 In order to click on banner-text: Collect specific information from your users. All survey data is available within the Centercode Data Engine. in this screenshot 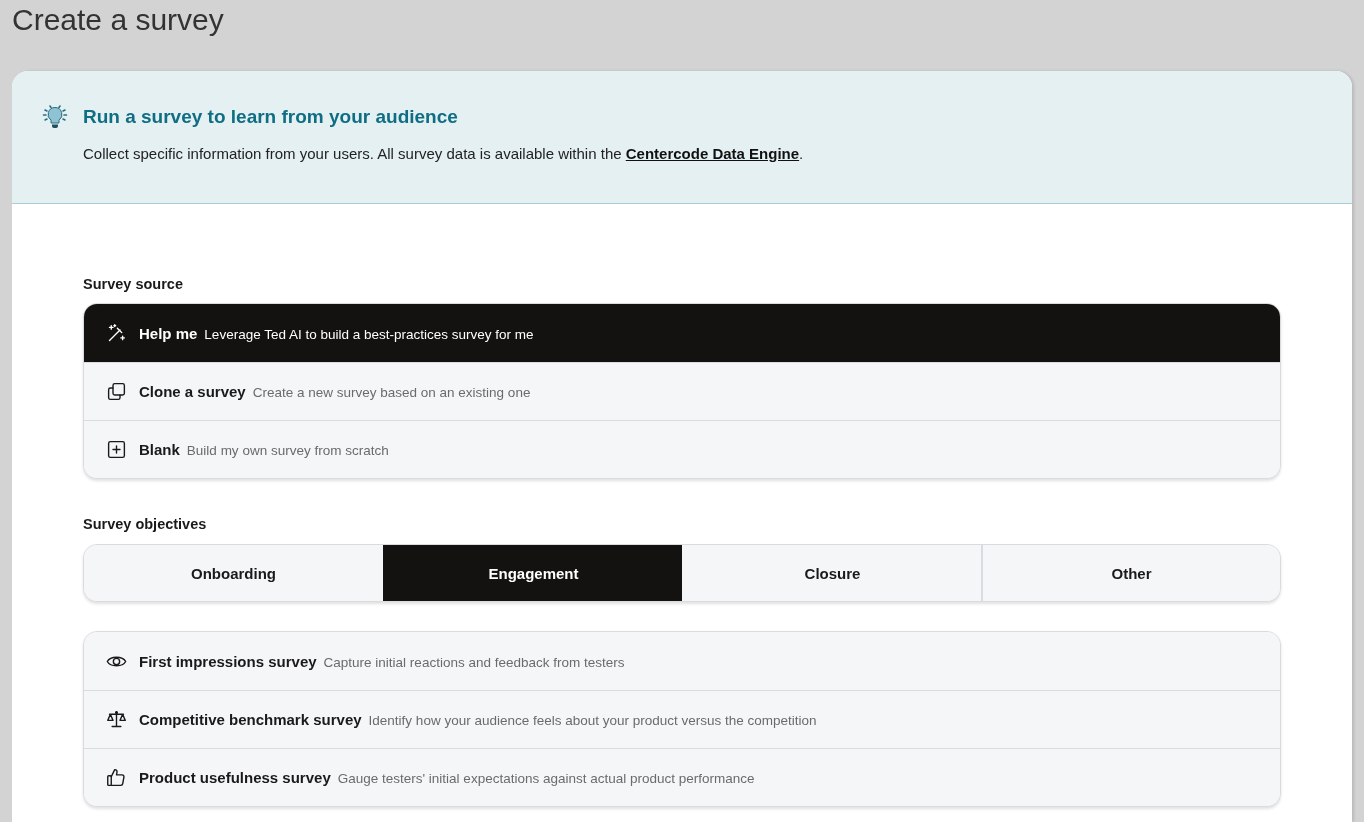, I will do `click(444, 154)`.